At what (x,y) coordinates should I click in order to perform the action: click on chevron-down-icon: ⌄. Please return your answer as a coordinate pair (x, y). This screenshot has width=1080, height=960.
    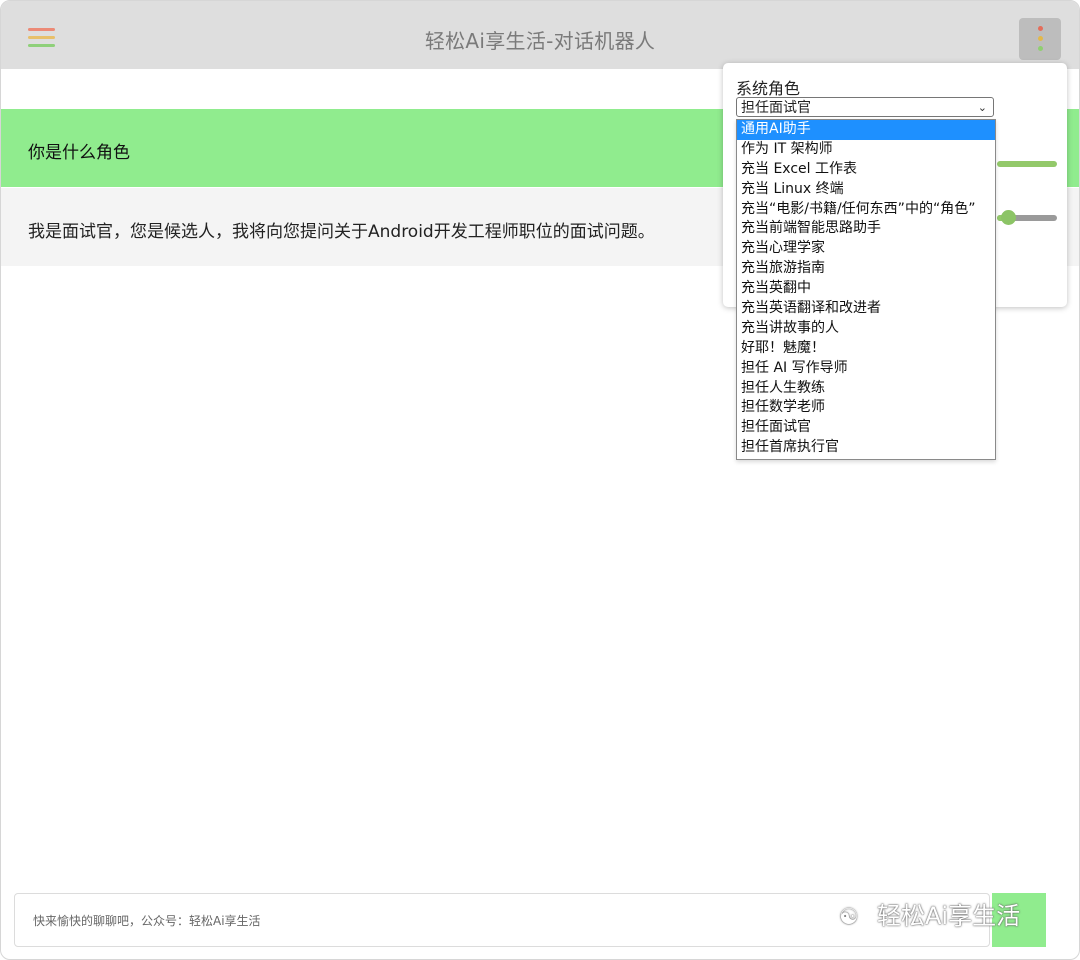
    Looking at the image, I should click on (982, 107).